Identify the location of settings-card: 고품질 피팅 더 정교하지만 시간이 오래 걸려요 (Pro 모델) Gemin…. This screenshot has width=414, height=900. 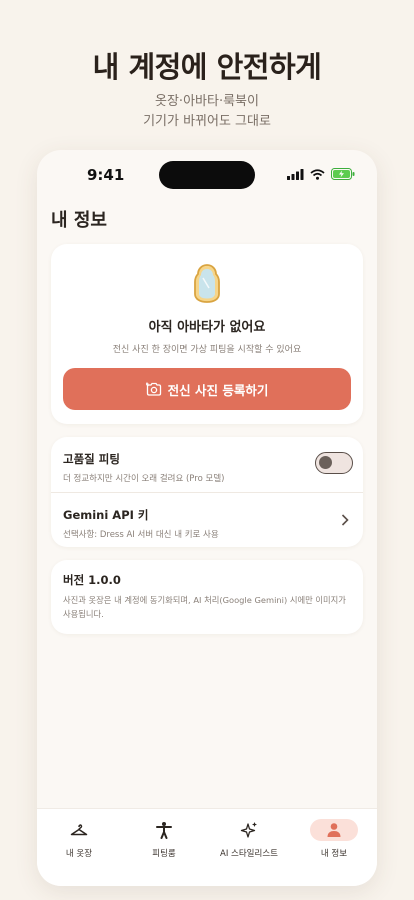
(207, 492).